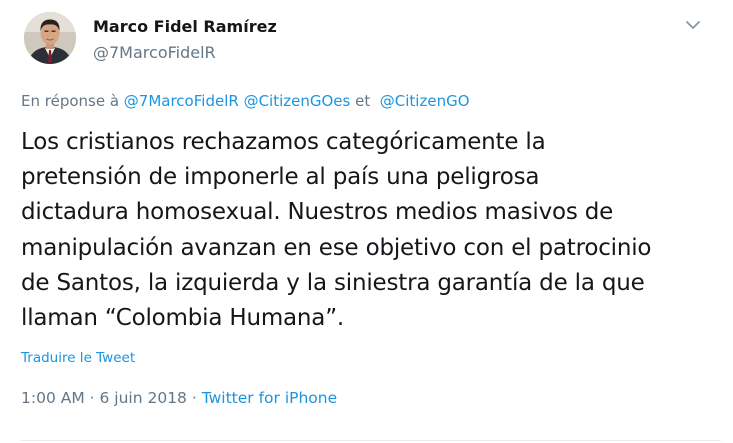 This screenshot has width=733, height=443. I want to click on reply-prefix: En réponse à, so click(72, 101).